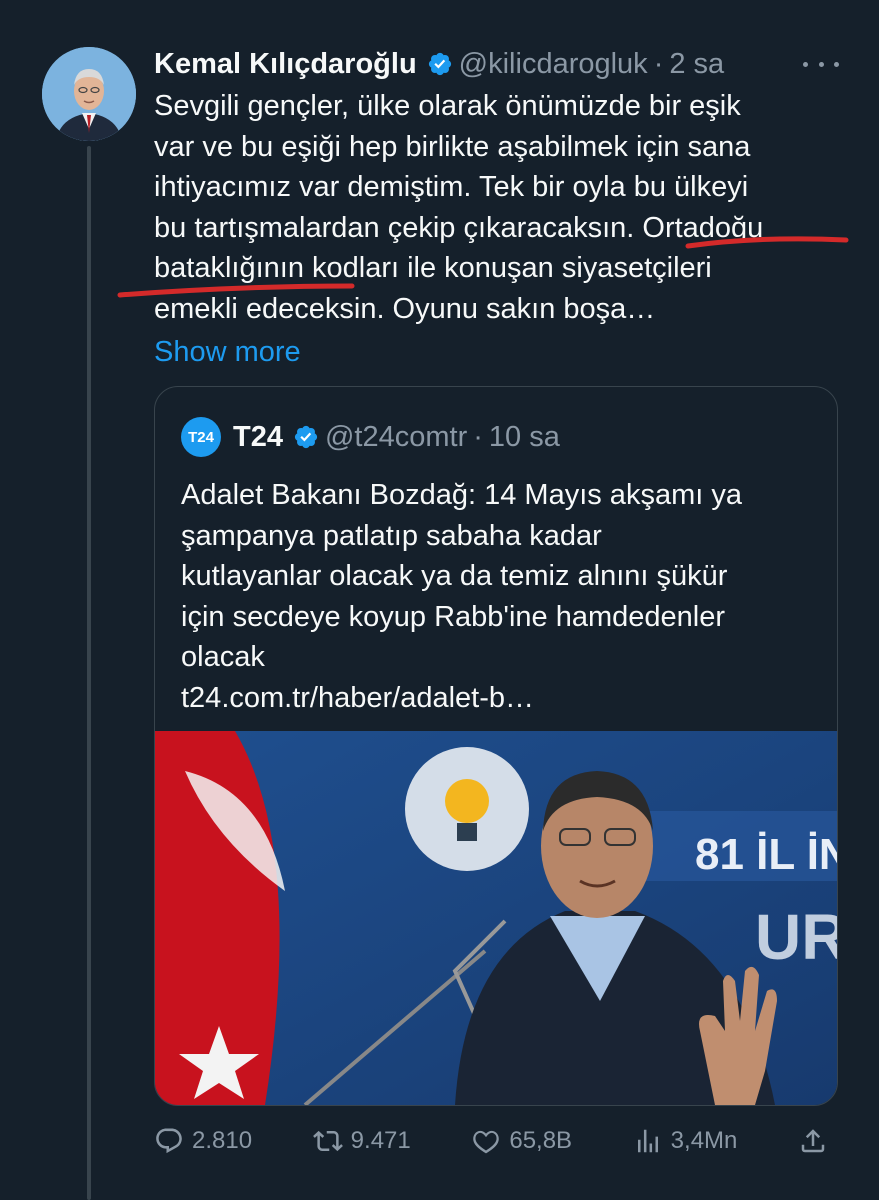 The height and width of the screenshot is (1200, 879). I want to click on heart-icon, so click(486, 1142).